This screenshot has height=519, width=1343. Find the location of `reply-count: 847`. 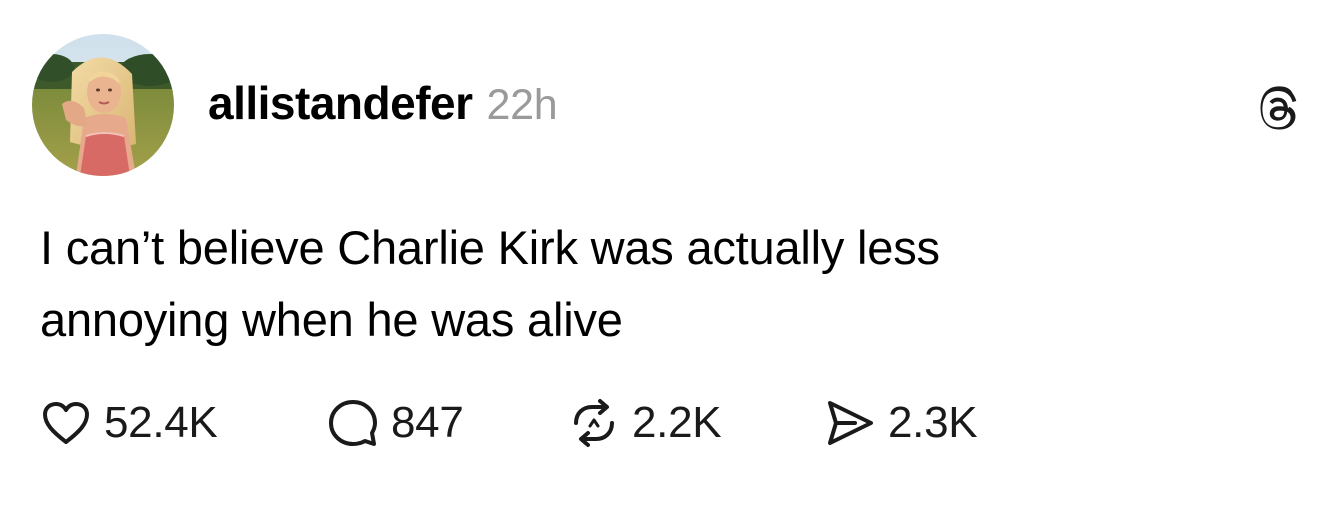

reply-count: 847 is located at coordinates (427, 422).